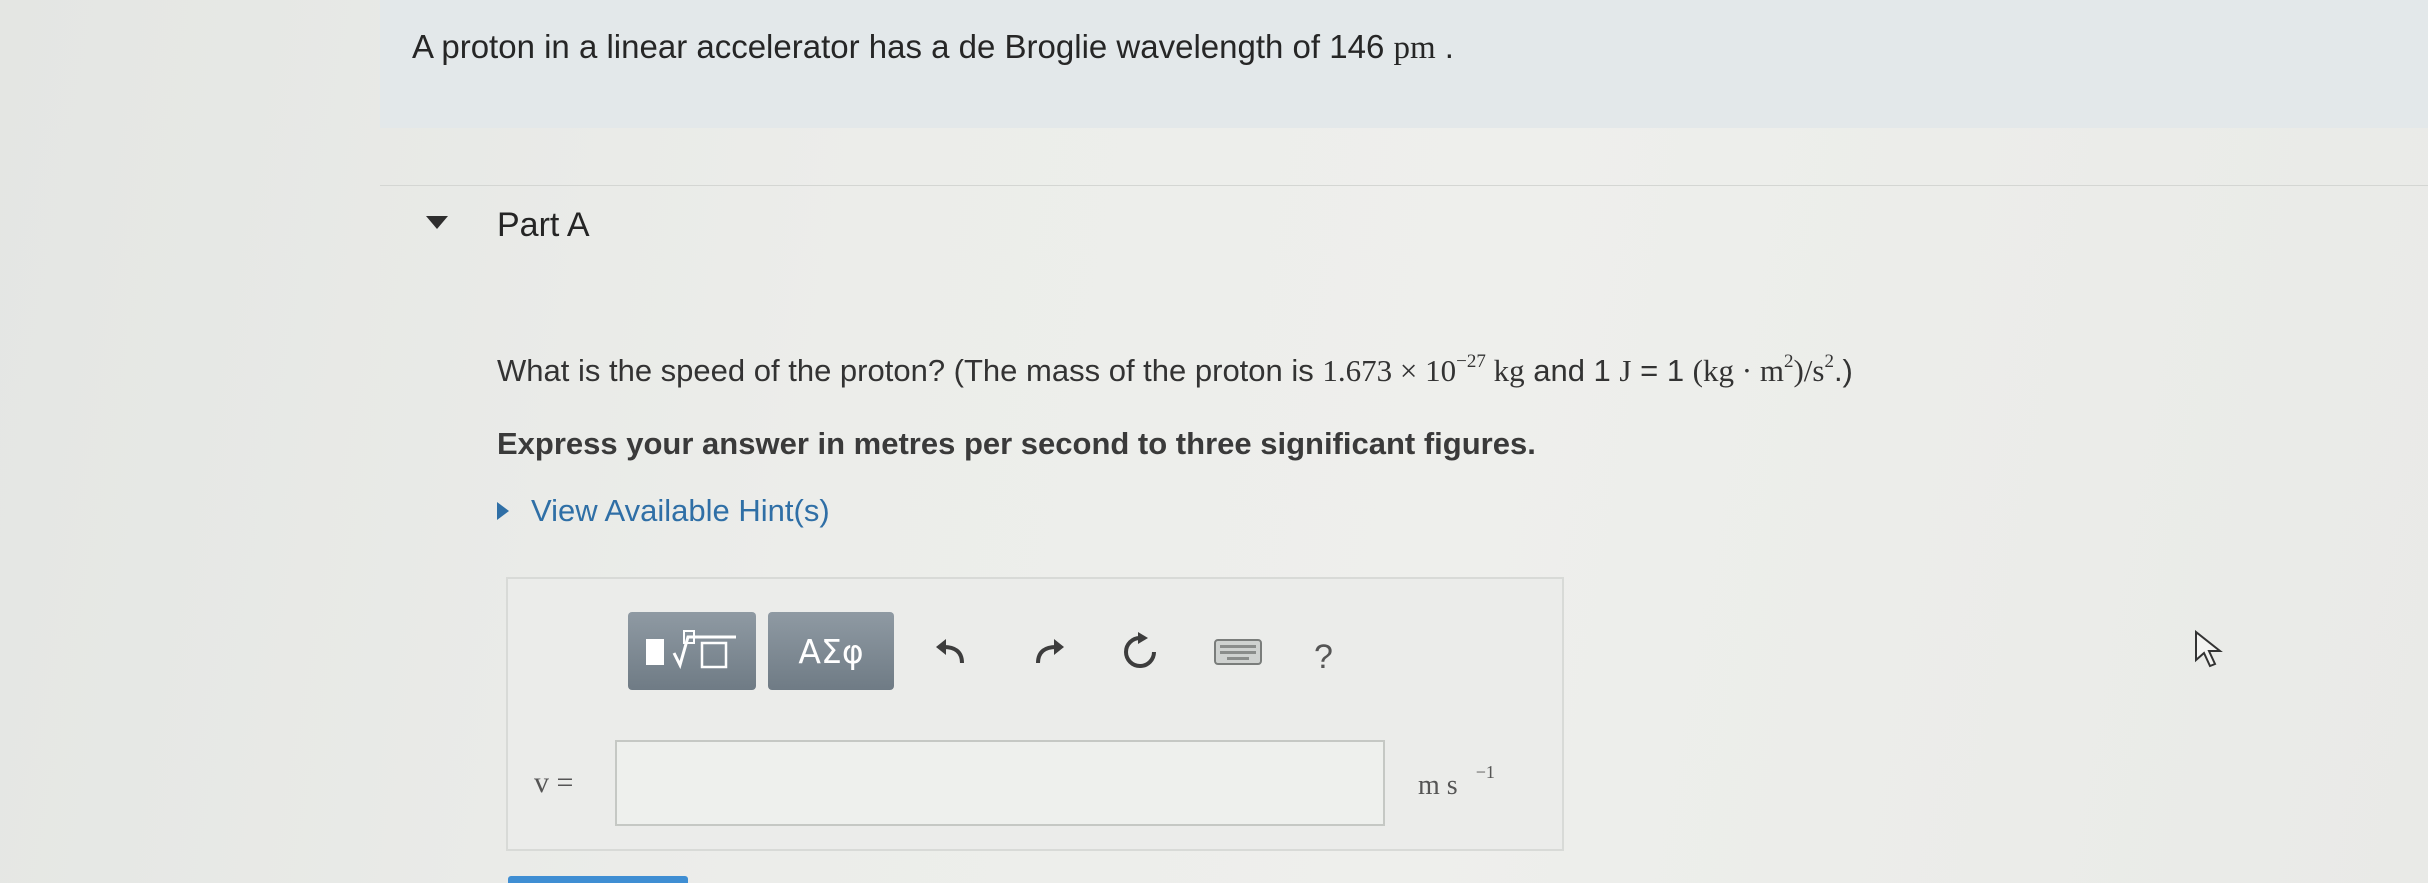 The height and width of the screenshot is (883, 2428). Describe the element at coordinates (1572, 370) in the screenshot. I see `and-text: and 1` at that location.